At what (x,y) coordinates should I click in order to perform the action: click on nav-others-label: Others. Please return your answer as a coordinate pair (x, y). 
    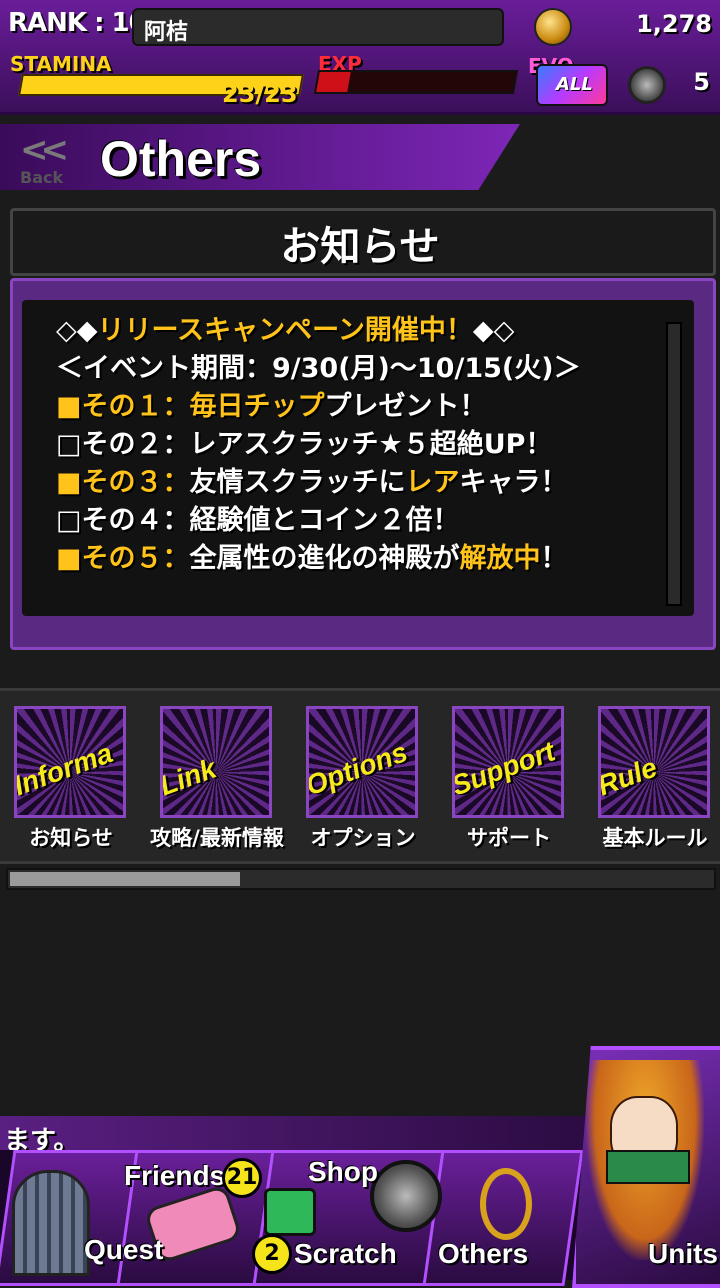
    Looking at the image, I should click on (483, 1253).